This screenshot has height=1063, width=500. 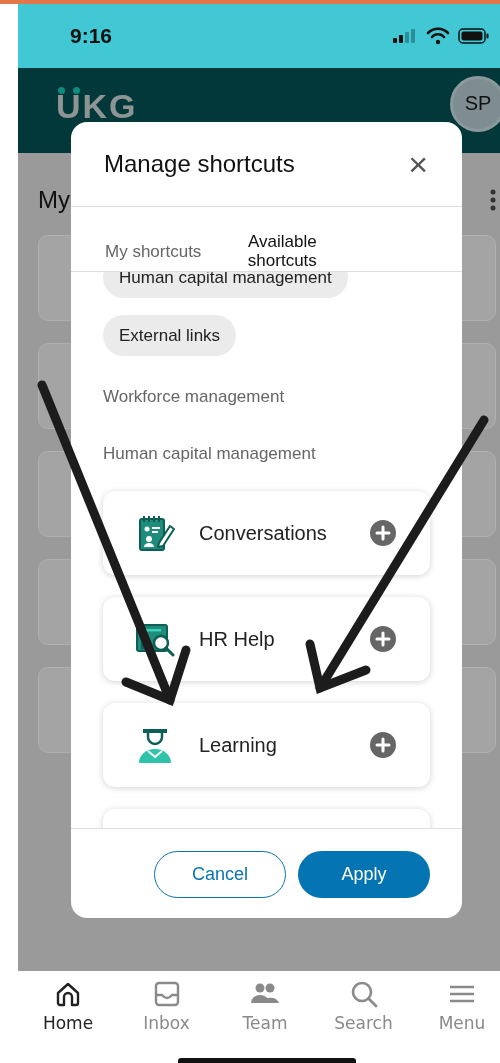 I want to click on tab-bar-item: Menu, so click(x=462, y=1006).